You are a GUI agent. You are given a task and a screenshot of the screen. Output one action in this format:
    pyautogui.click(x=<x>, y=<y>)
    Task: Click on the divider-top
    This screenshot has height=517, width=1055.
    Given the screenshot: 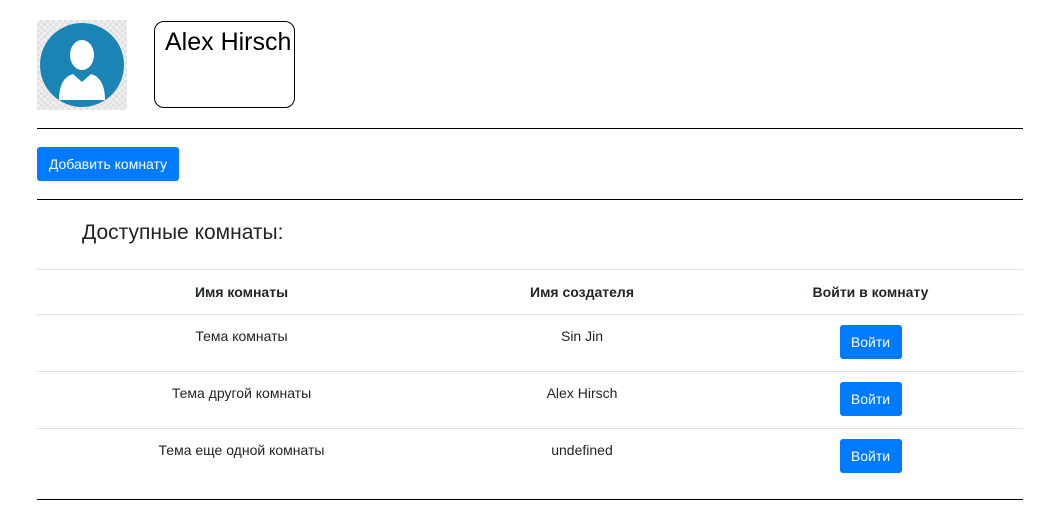 What is the action you would take?
    pyautogui.click(x=530, y=128)
    